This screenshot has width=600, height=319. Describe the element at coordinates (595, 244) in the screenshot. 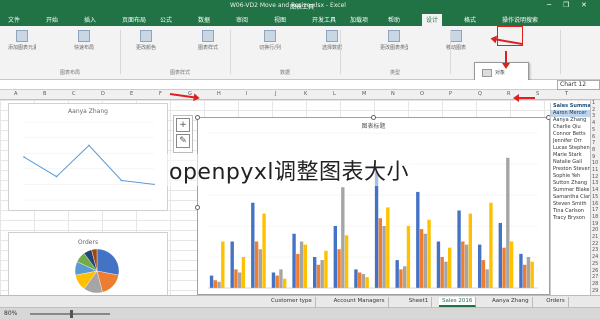

I see `row-header: 22` at that location.